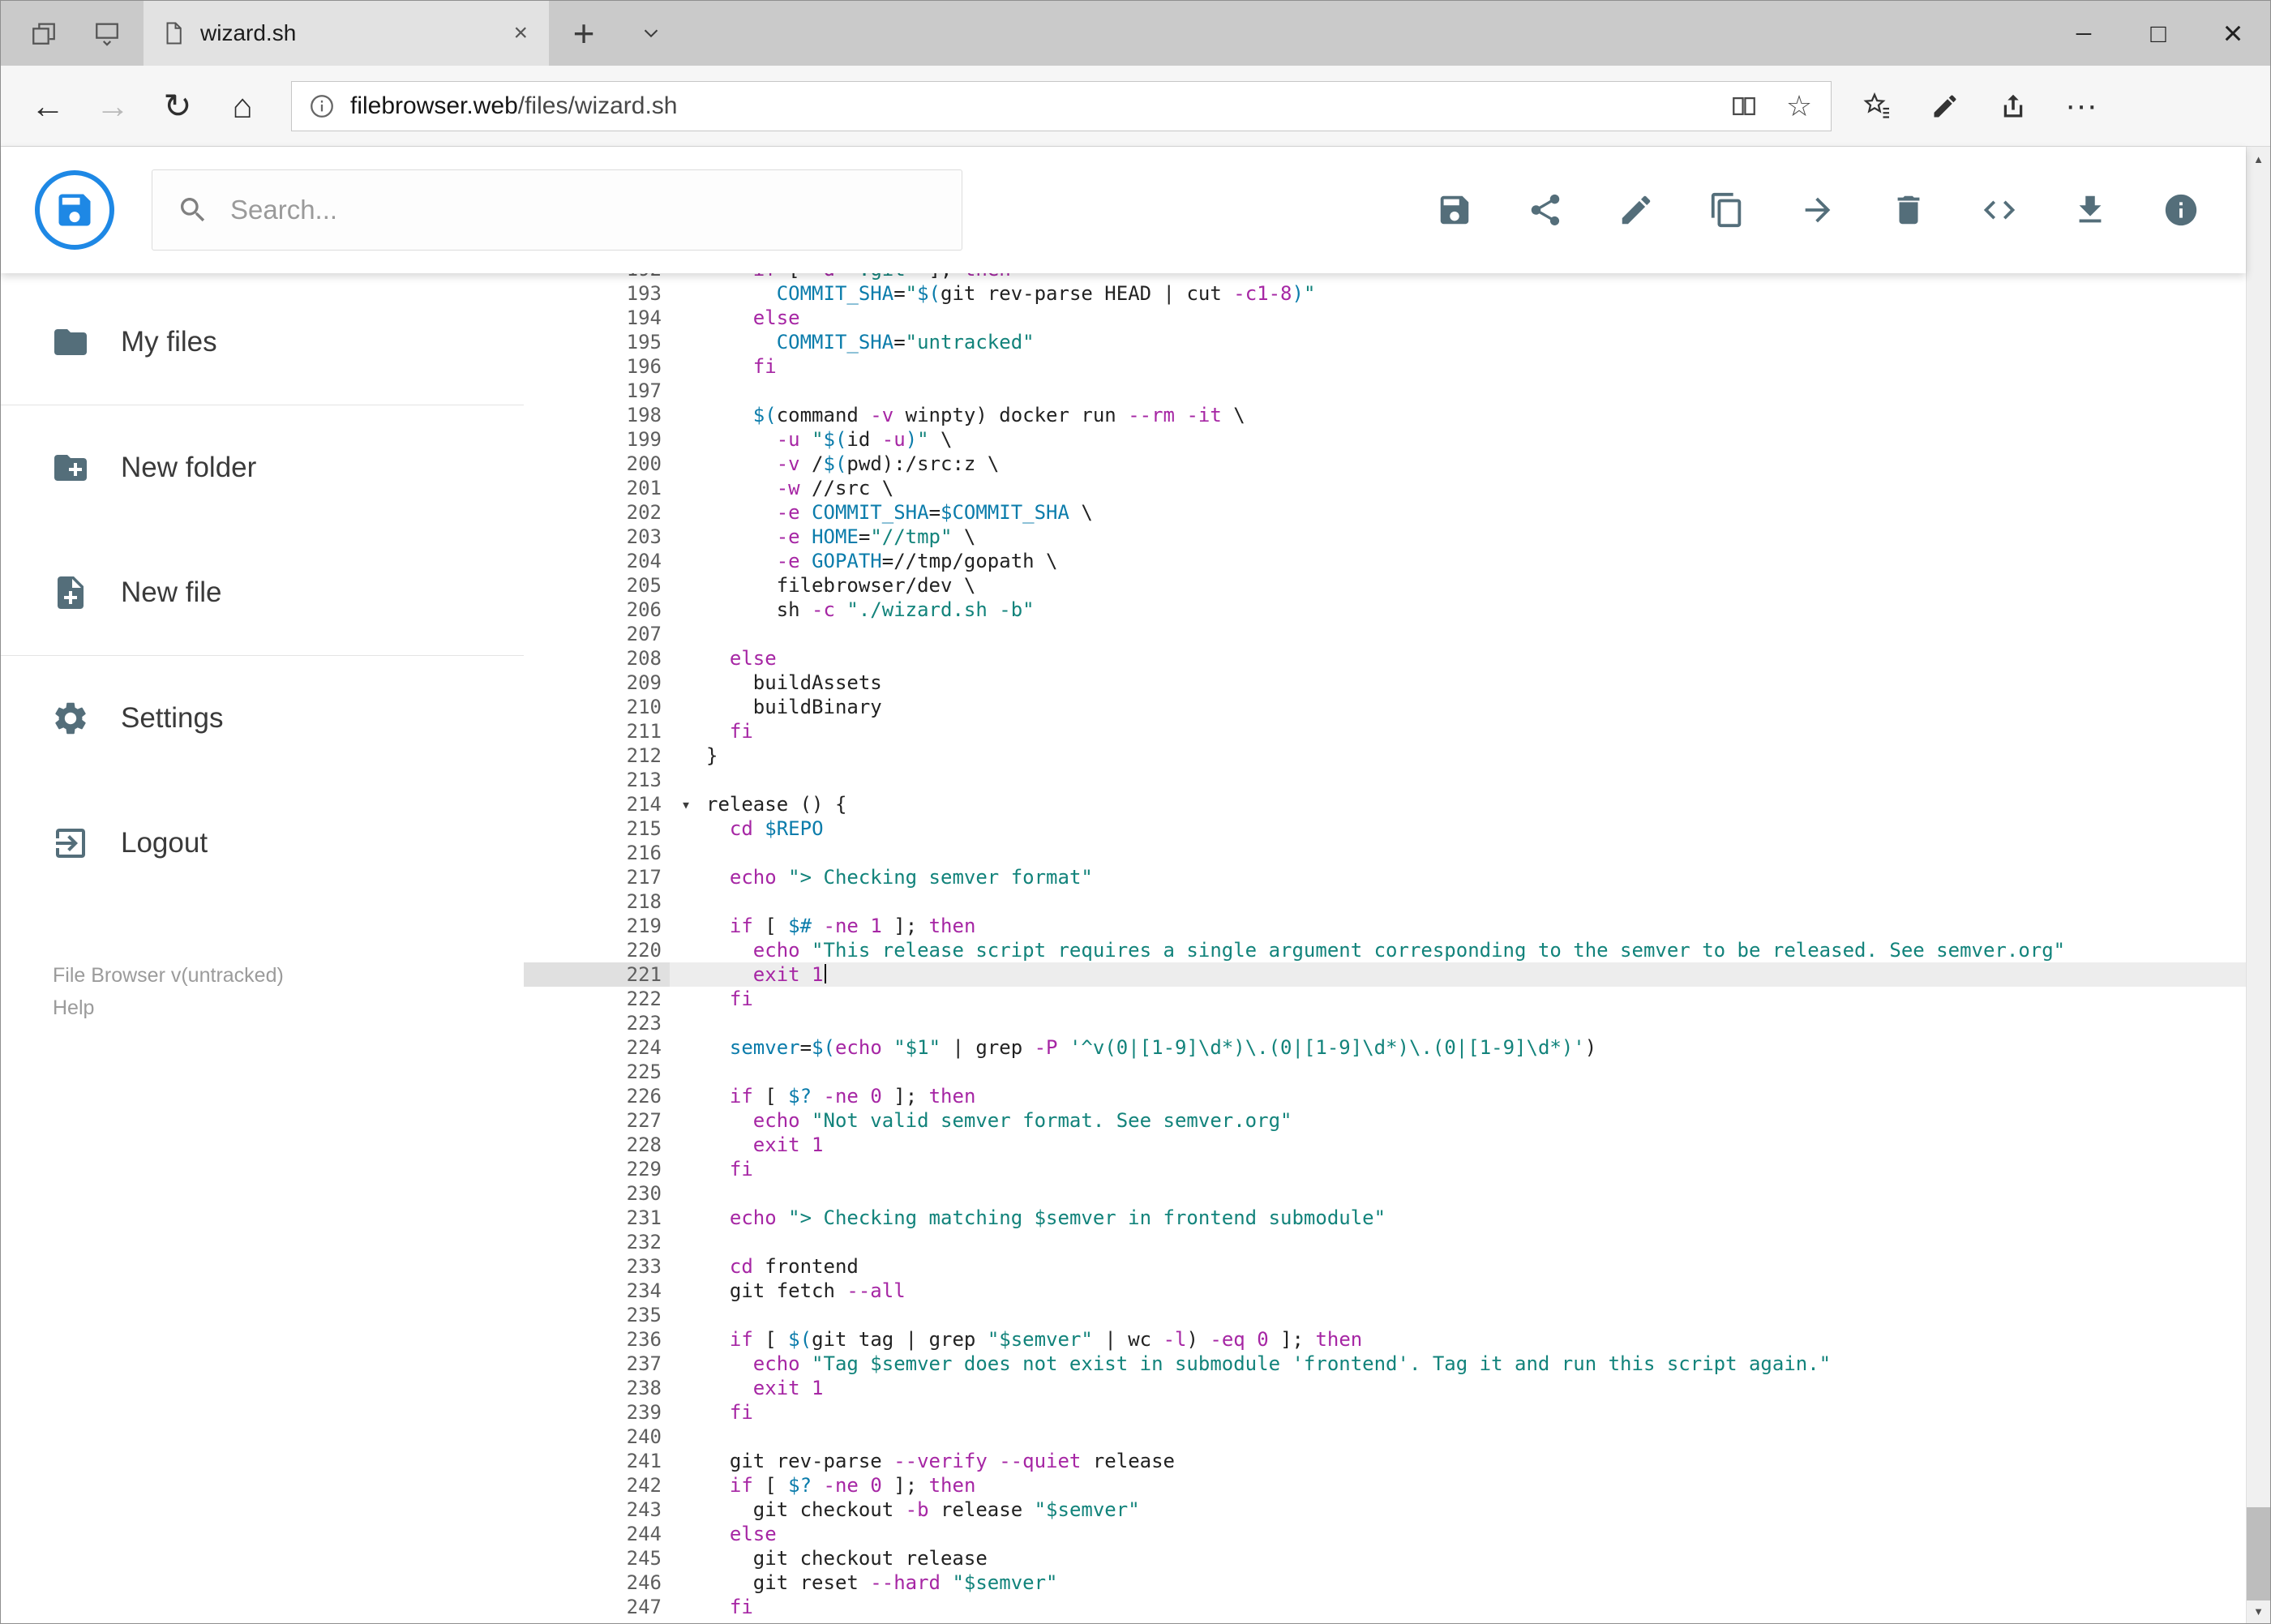 This screenshot has height=1624, width=2271. Describe the element at coordinates (520, 33) in the screenshot. I see `tab-close-icon: ×` at that location.